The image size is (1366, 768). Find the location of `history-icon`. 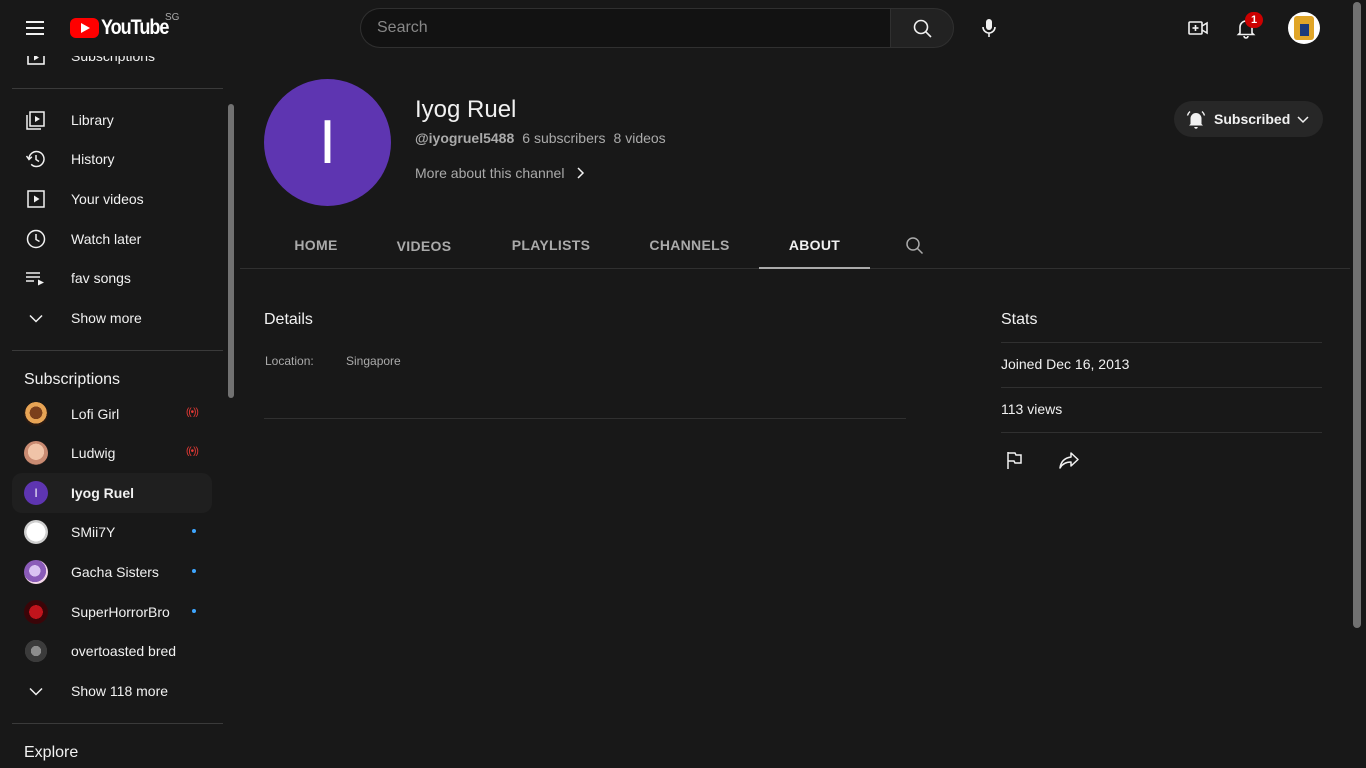

history-icon is located at coordinates (35, 159).